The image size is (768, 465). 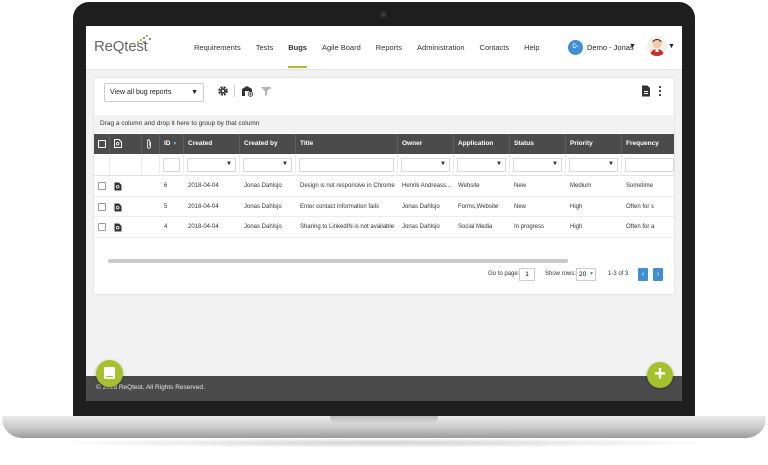 What do you see at coordinates (594, 144) in the screenshot?
I see `header-priority: Priority` at bounding box center [594, 144].